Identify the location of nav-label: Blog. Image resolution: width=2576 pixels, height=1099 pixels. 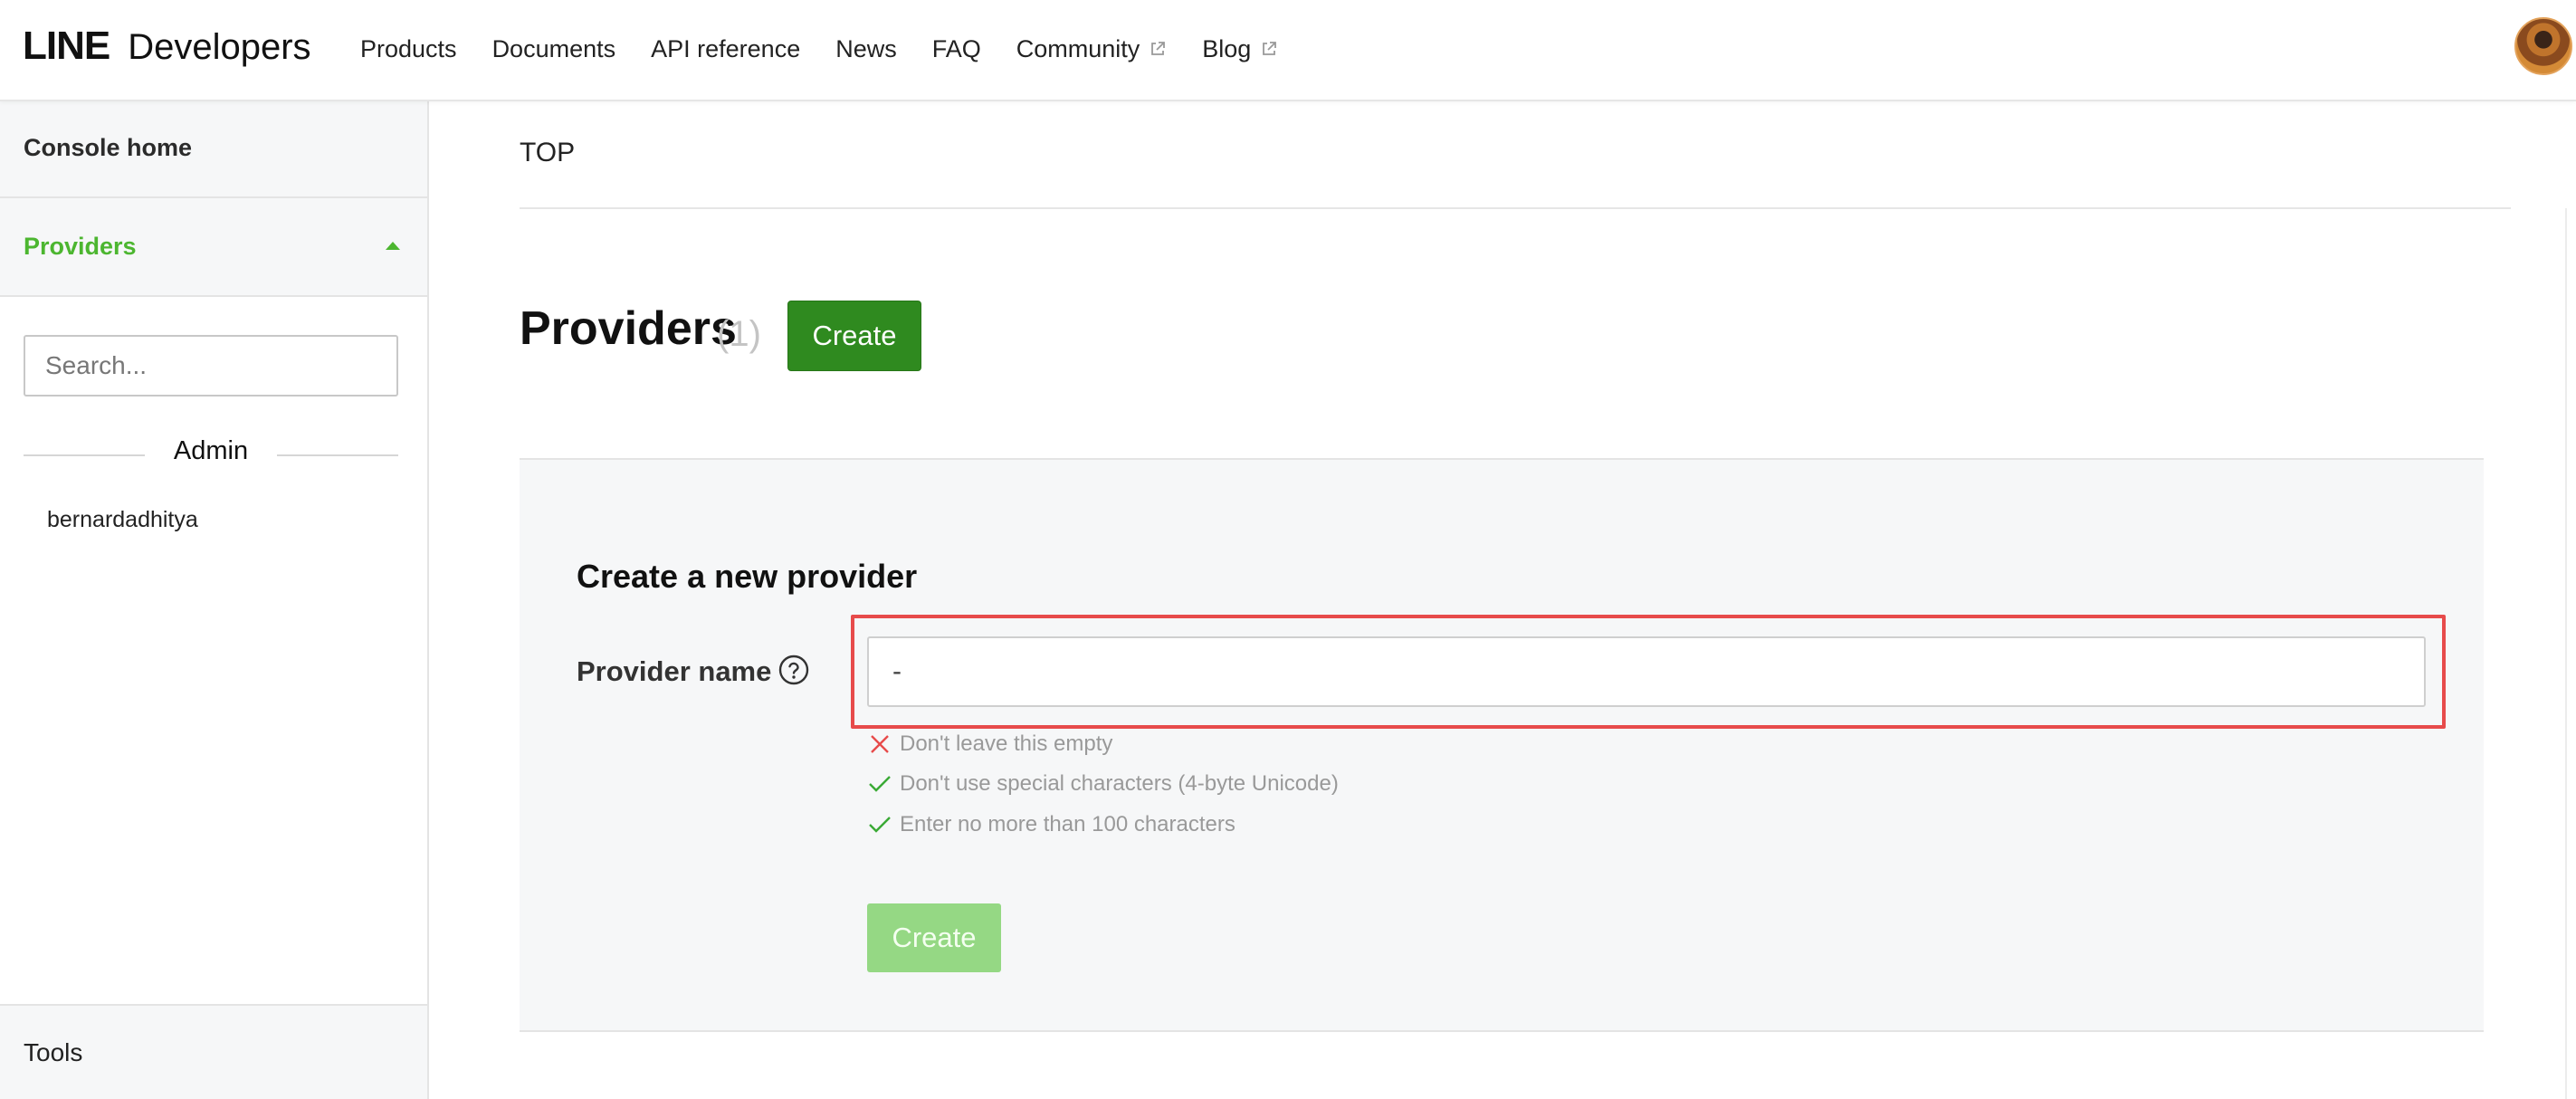
(1227, 48).